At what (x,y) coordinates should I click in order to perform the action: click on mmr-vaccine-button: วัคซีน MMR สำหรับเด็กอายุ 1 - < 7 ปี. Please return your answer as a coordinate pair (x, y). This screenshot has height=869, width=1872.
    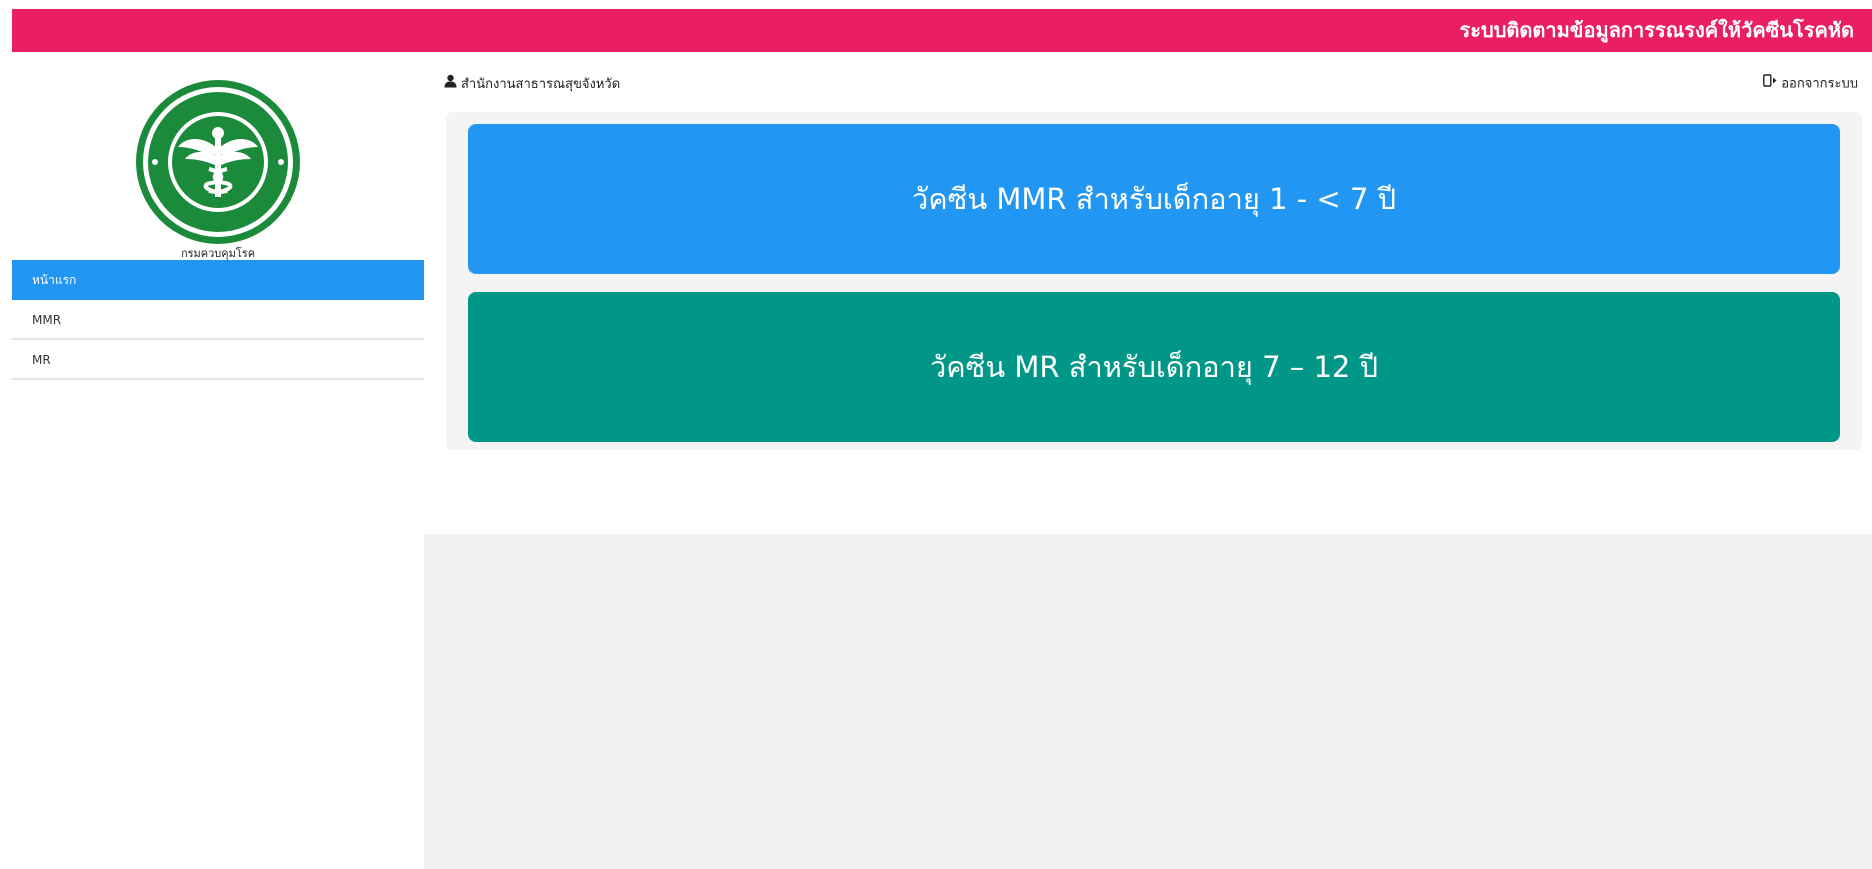
    Looking at the image, I should click on (1154, 199).